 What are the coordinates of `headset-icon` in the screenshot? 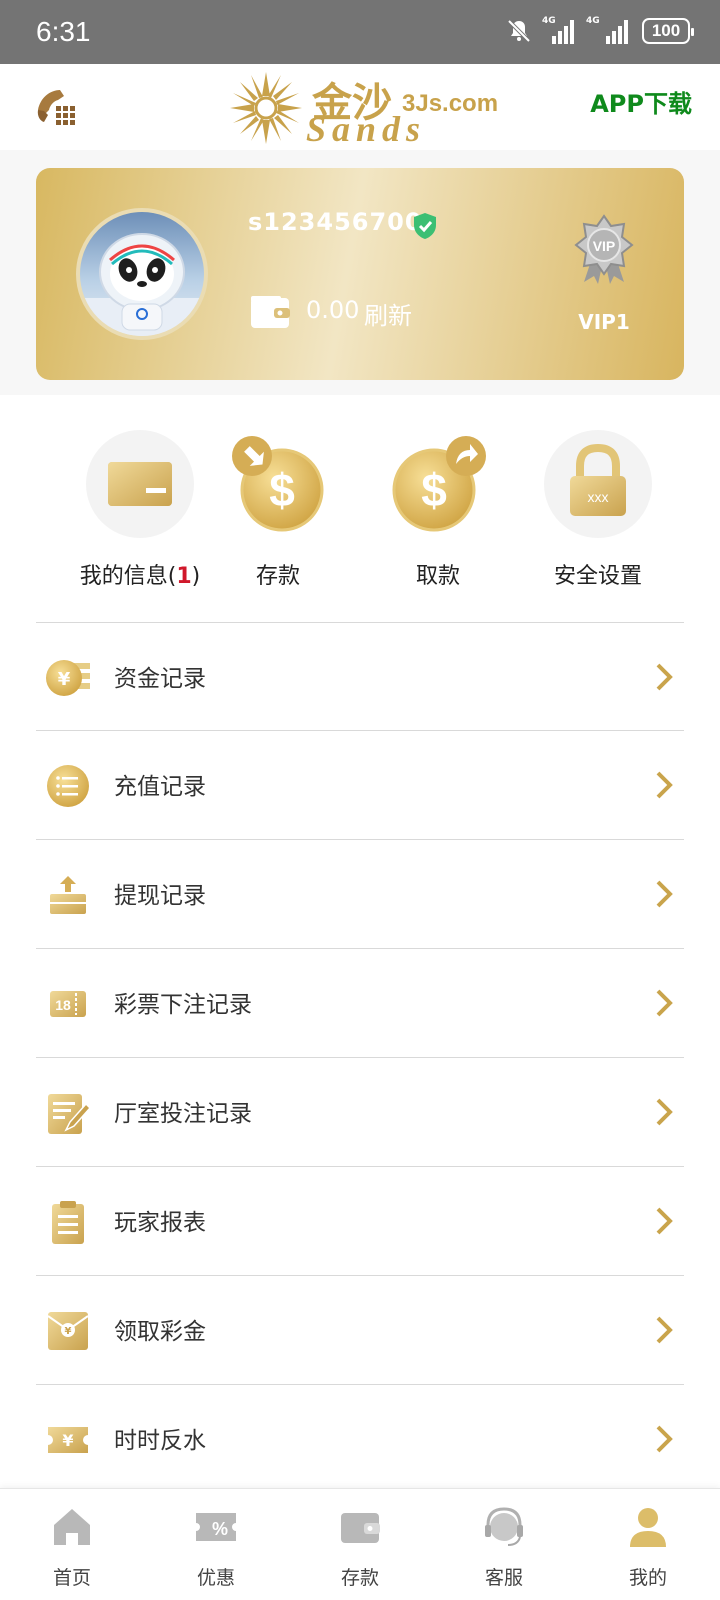 It's located at (504, 1526).